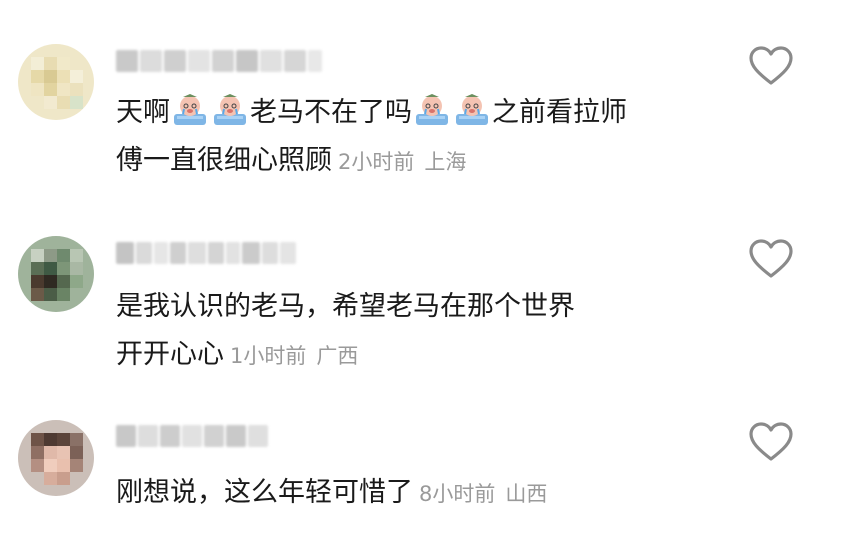  I want to click on comment-meta: 2小时前 上海, so click(402, 162).